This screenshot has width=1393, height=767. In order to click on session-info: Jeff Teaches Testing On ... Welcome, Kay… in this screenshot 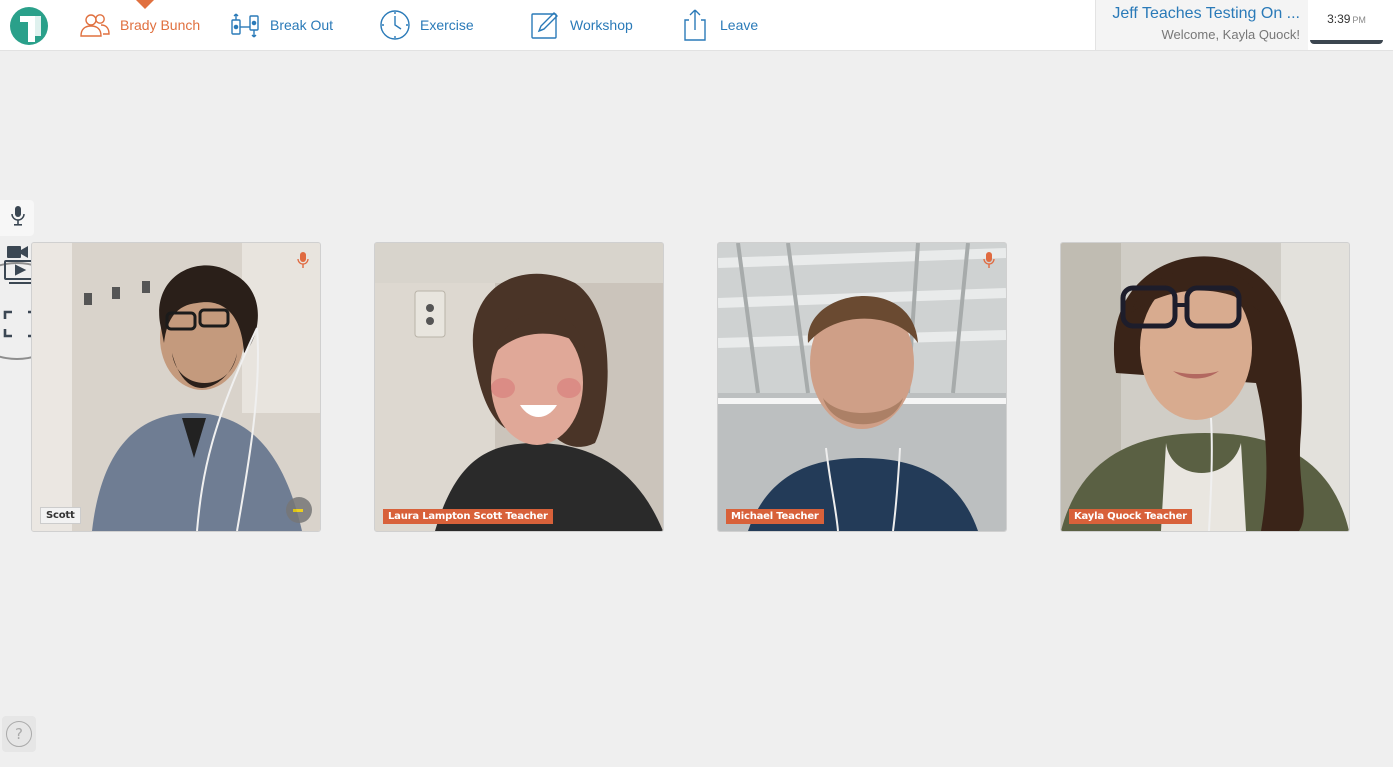, I will do `click(1201, 25)`.